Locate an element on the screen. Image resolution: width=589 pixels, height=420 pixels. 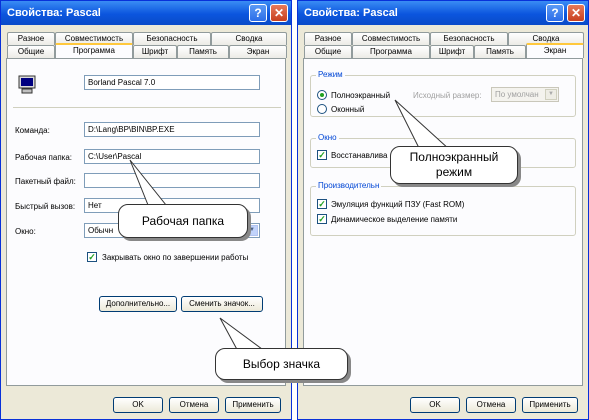
window-mode-value: Обычн is located at coordinates (101, 230).